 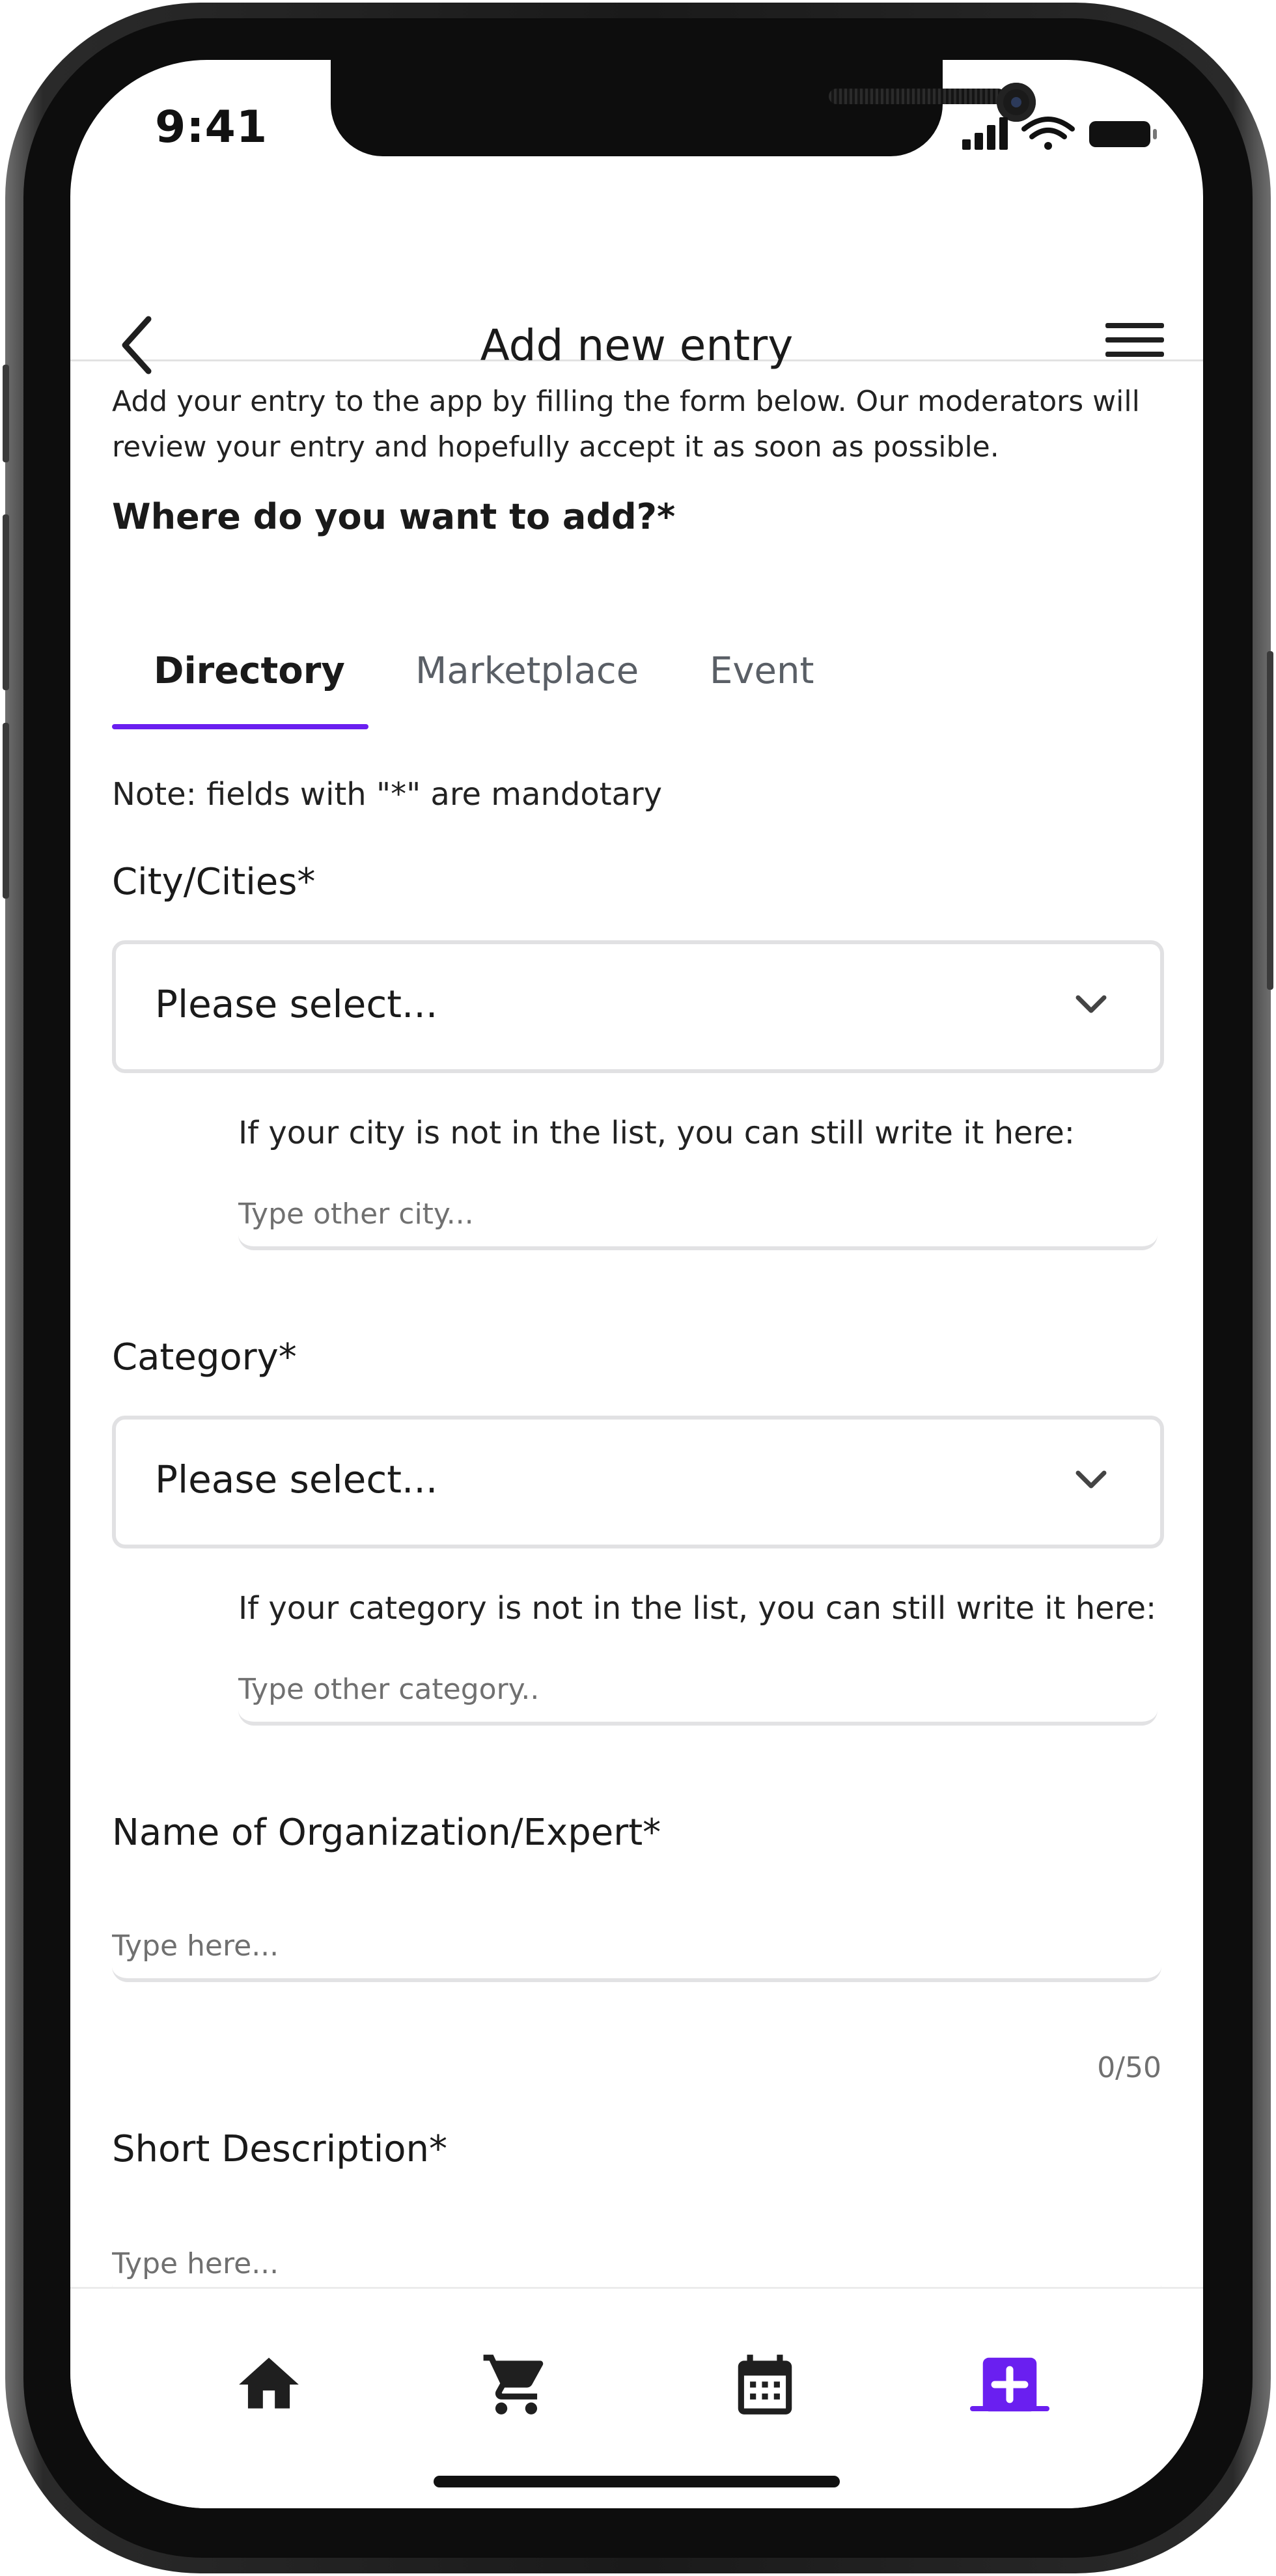 I want to click on phone-volume-up-button, so click(x=6, y=602).